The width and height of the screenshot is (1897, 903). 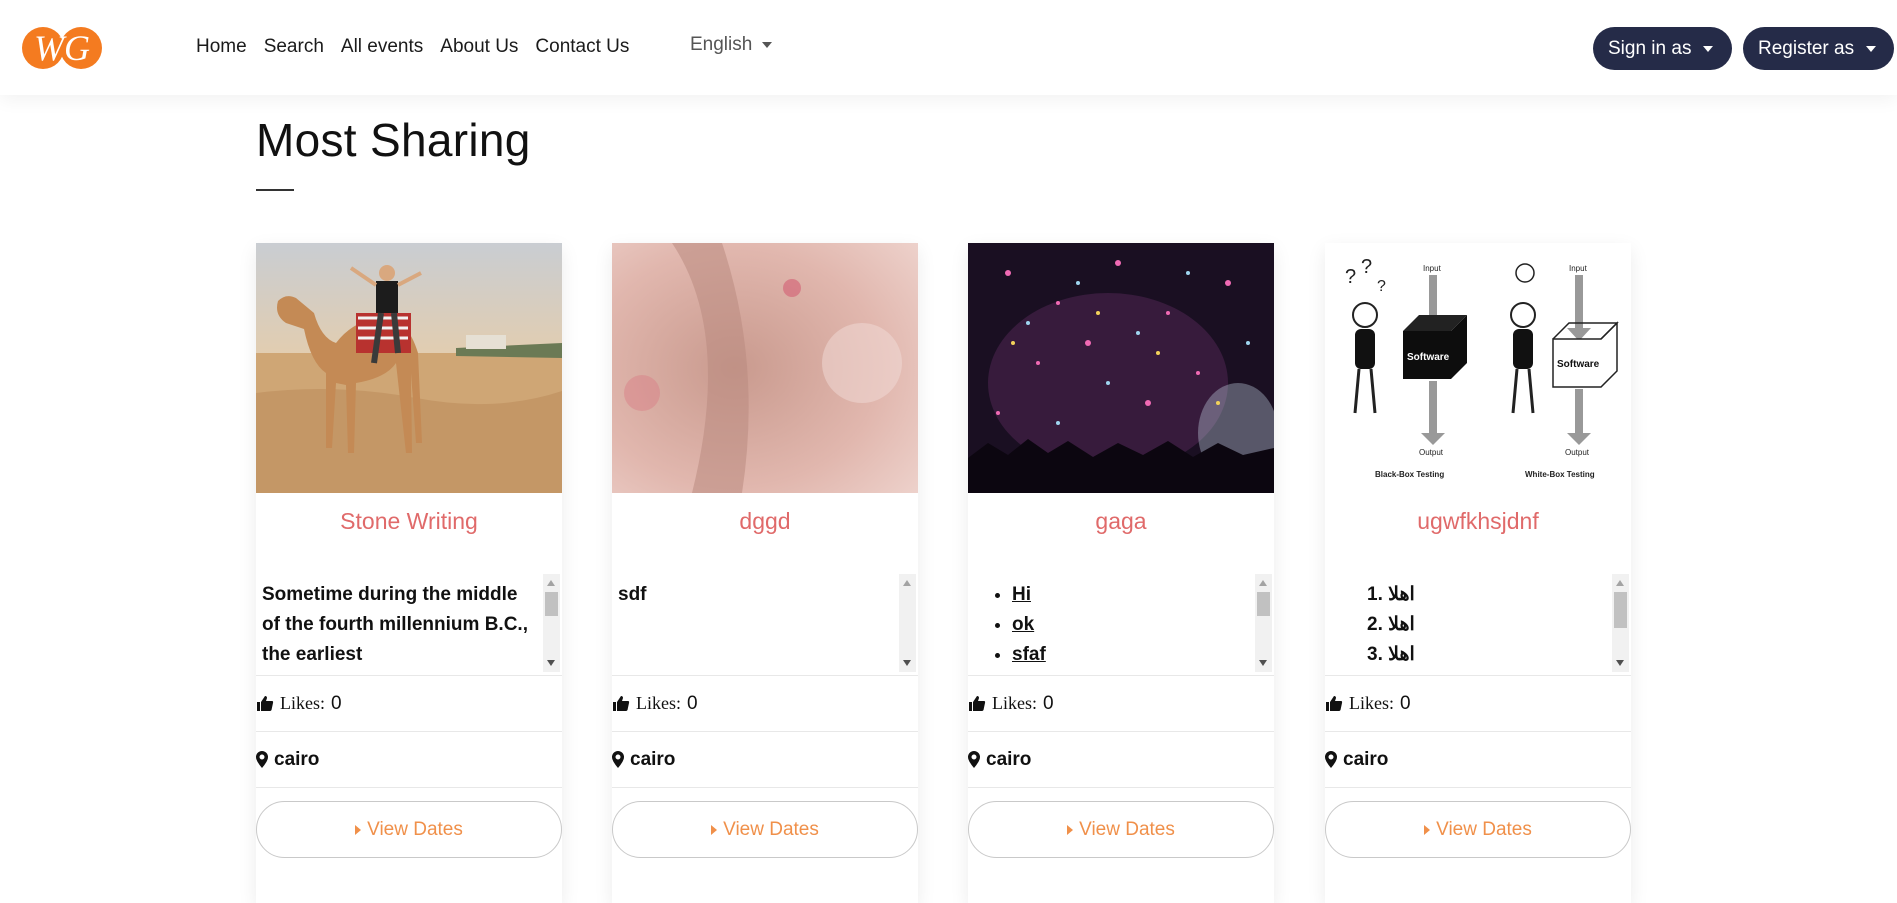 What do you see at coordinates (1391, 624) in the screenshot?
I see `list-item: 2. اهلا` at bounding box center [1391, 624].